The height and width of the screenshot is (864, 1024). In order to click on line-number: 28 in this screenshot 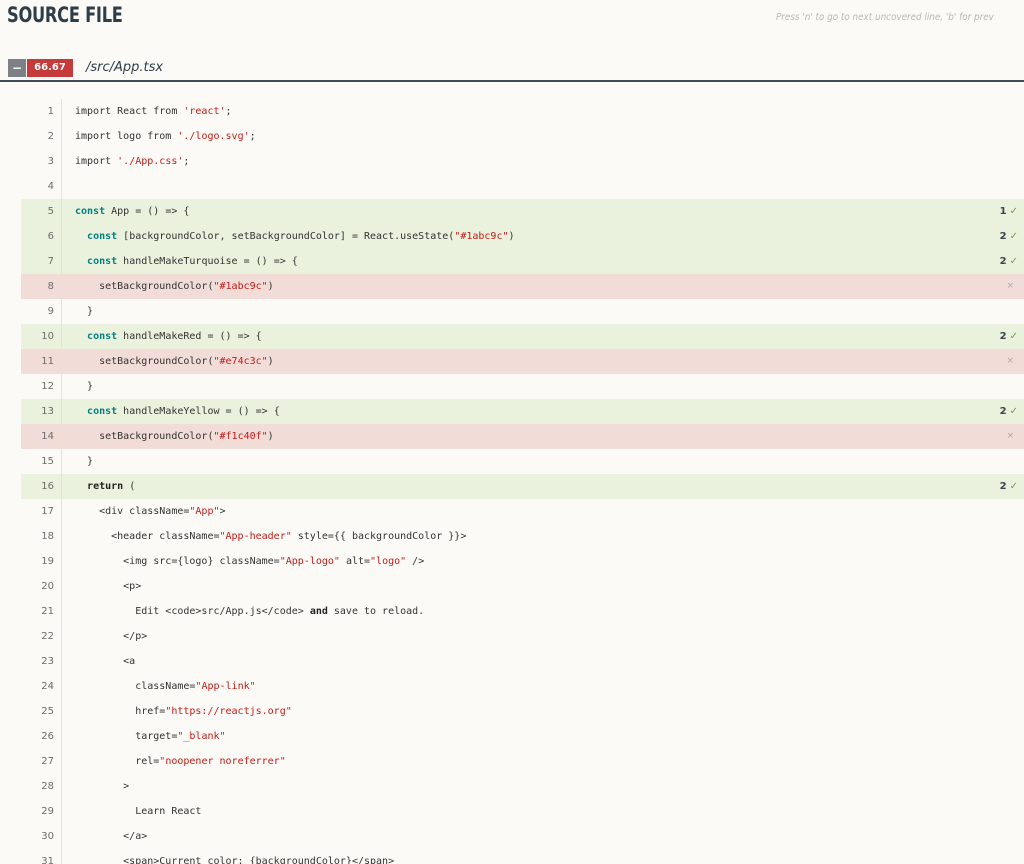, I will do `click(37, 786)`.